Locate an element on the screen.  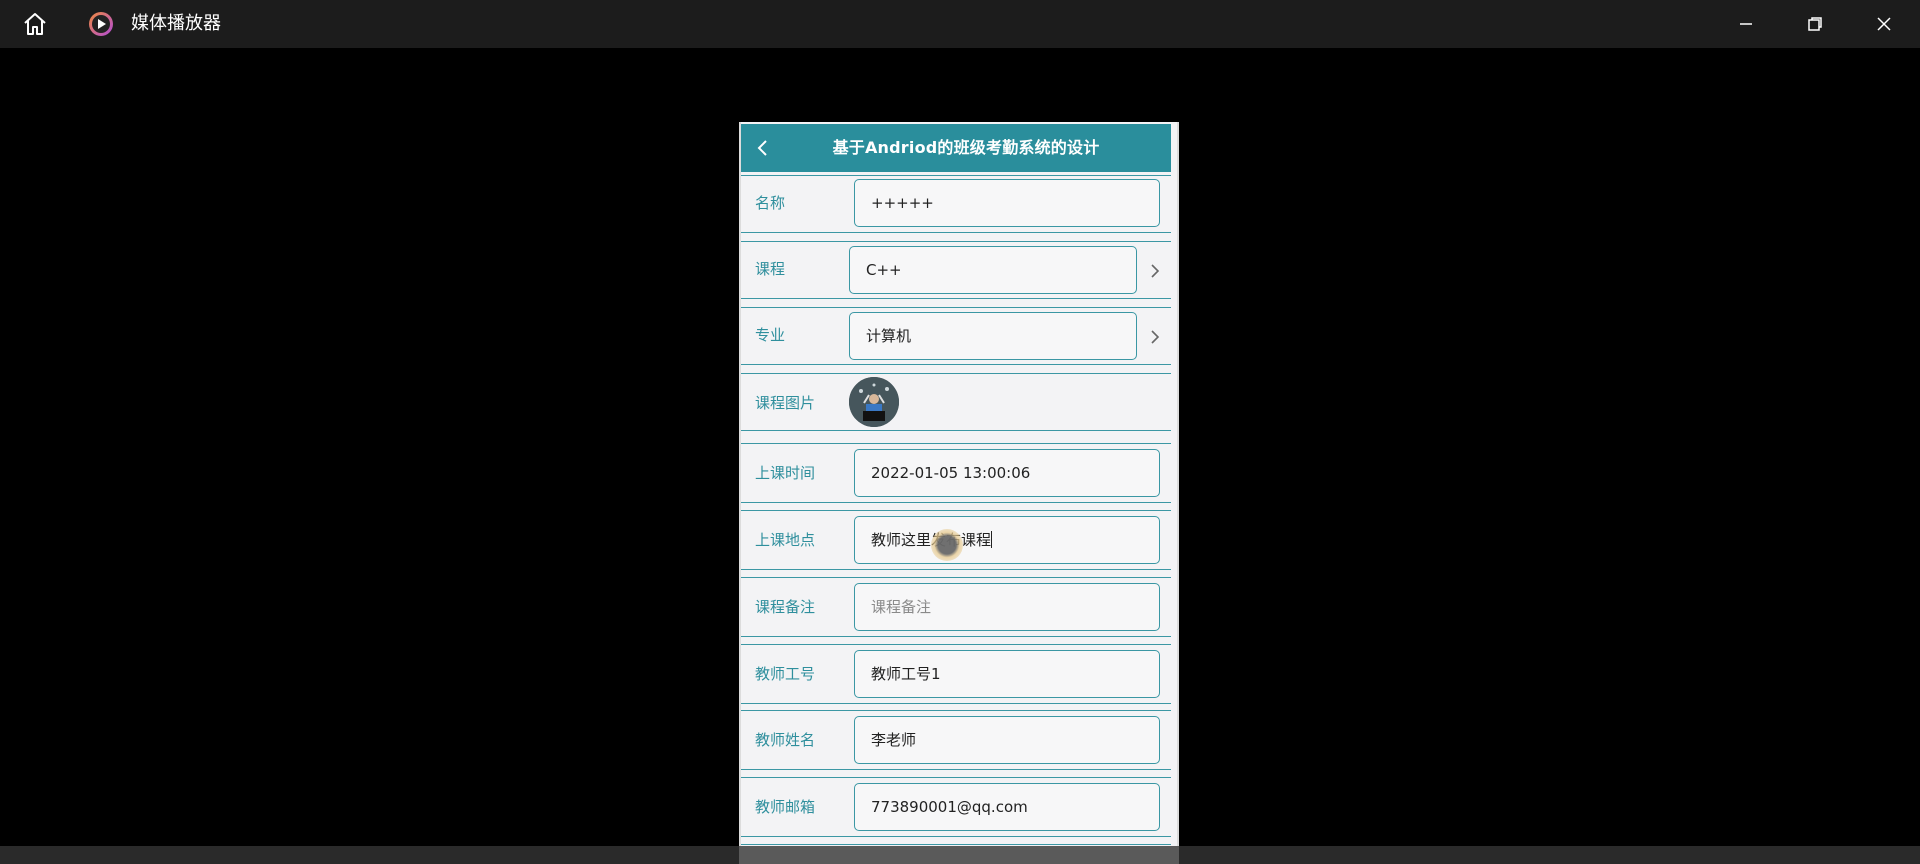
teacher-name-input: 李老师 is located at coordinates (1007, 740).